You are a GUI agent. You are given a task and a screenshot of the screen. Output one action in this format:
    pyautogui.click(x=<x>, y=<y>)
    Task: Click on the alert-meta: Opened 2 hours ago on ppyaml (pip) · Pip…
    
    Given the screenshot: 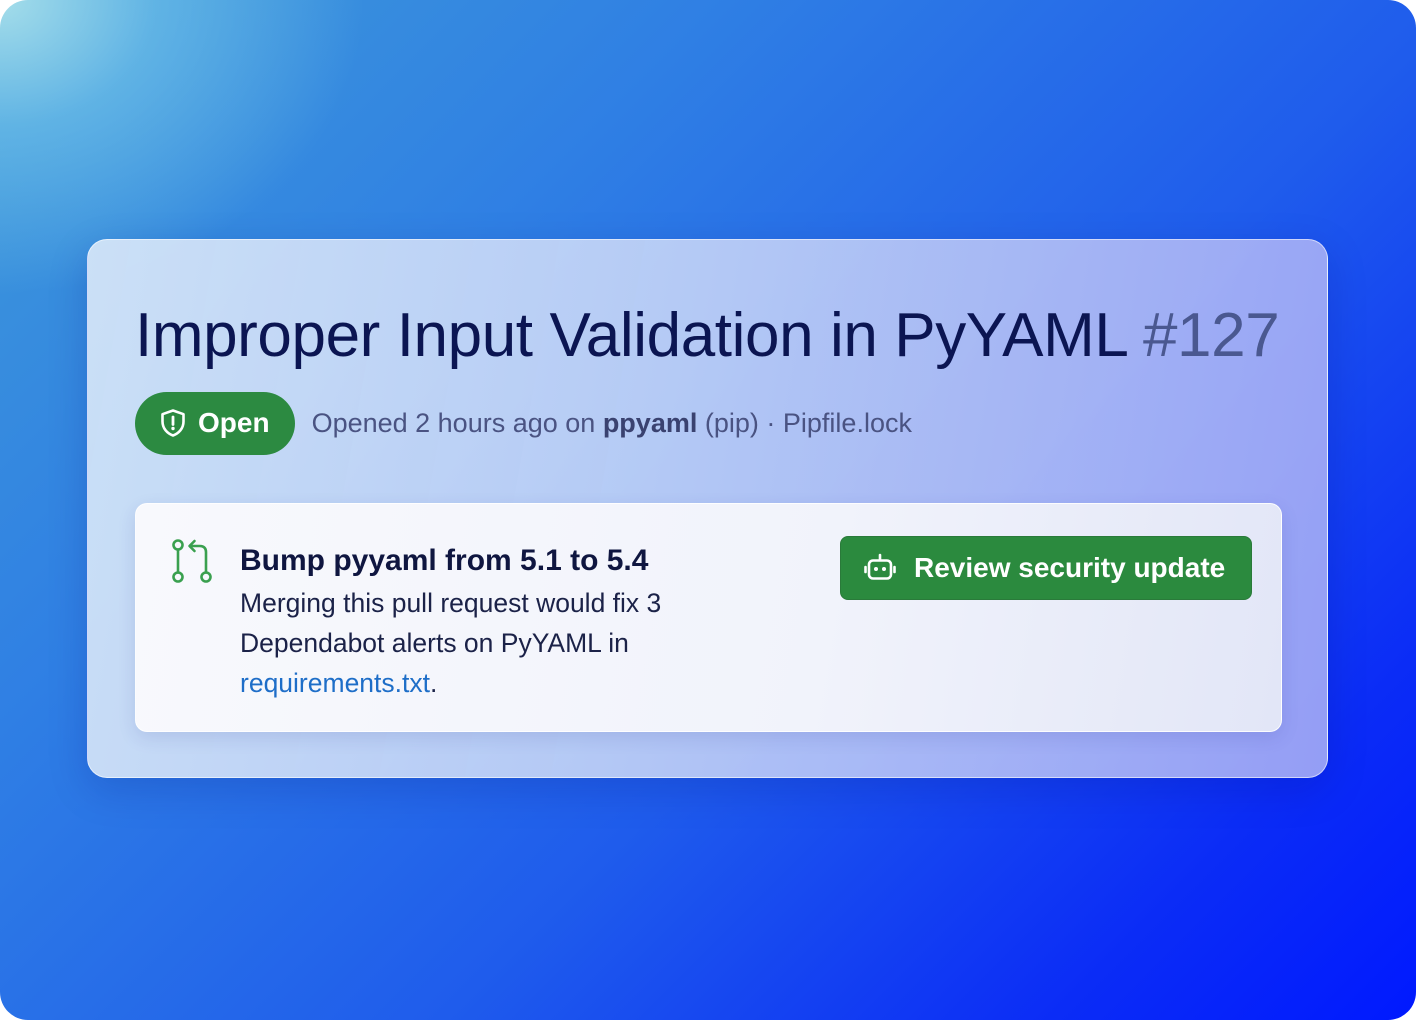 What is the action you would take?
    pyautogui.click(x=612, y=423)
    